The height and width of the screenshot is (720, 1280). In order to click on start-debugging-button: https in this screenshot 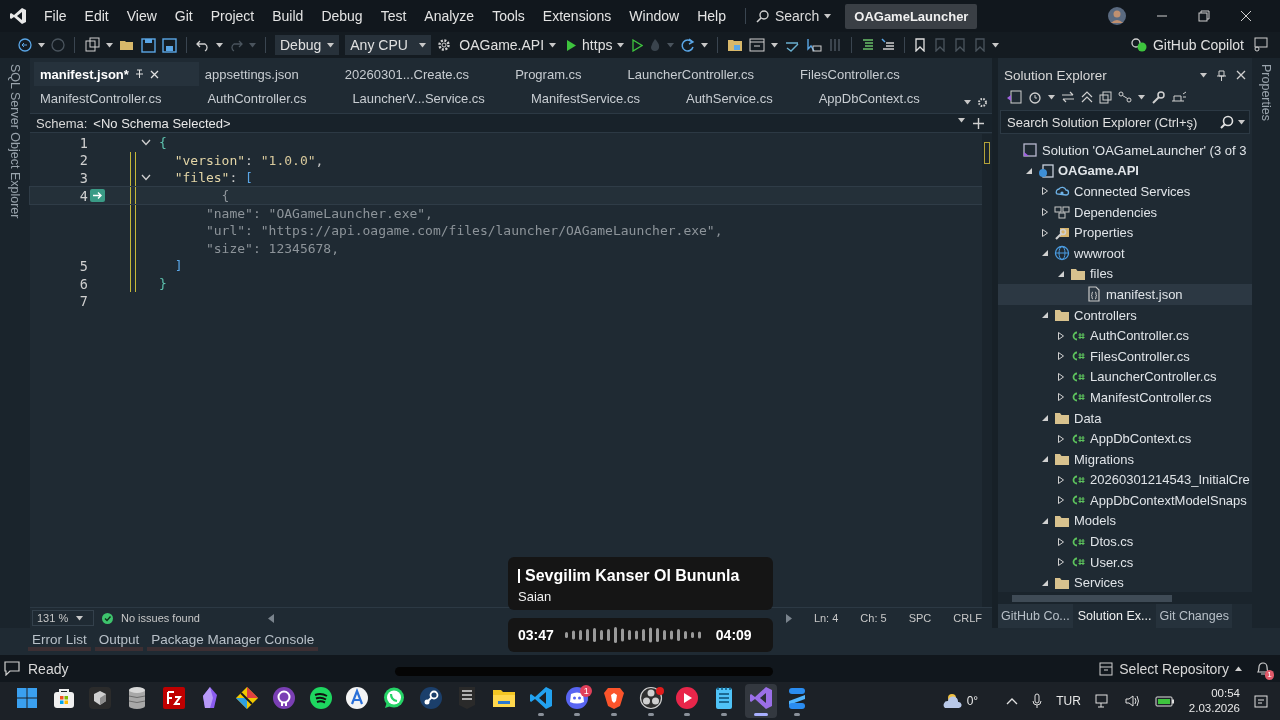, I will do `click(595, 45)`.